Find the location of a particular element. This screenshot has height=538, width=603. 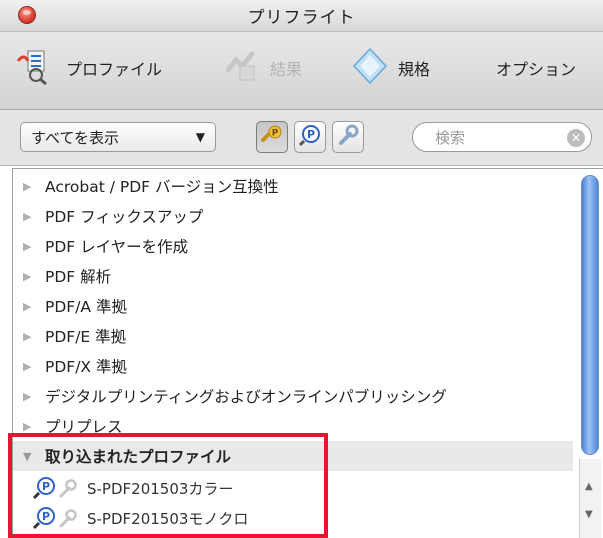

show-filter-value: すべてを表示 is located at coordinates (75, 137).